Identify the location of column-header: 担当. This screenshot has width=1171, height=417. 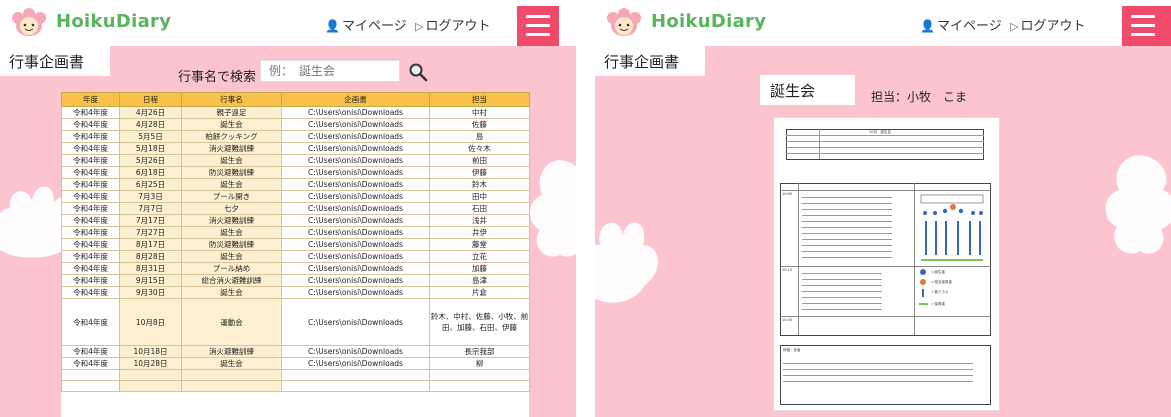
(479, 99).